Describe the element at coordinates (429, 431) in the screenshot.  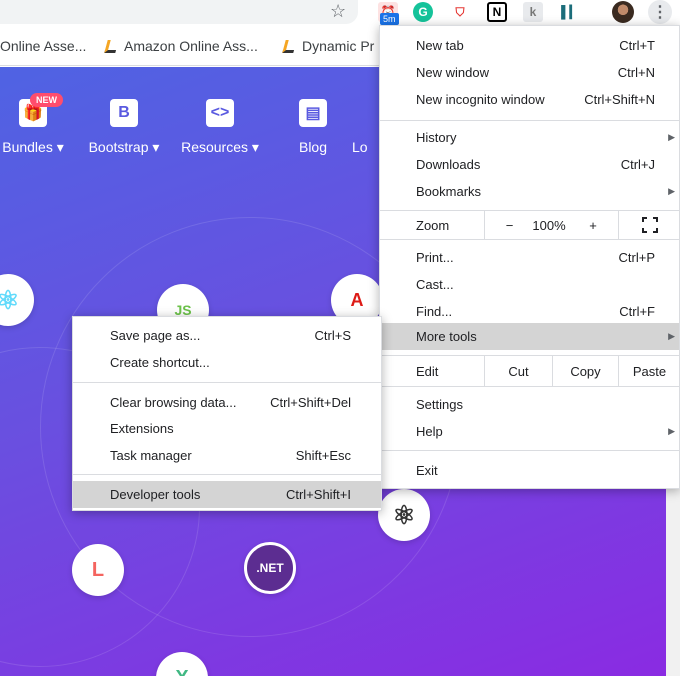
I see `menu-label: Help` at that location.